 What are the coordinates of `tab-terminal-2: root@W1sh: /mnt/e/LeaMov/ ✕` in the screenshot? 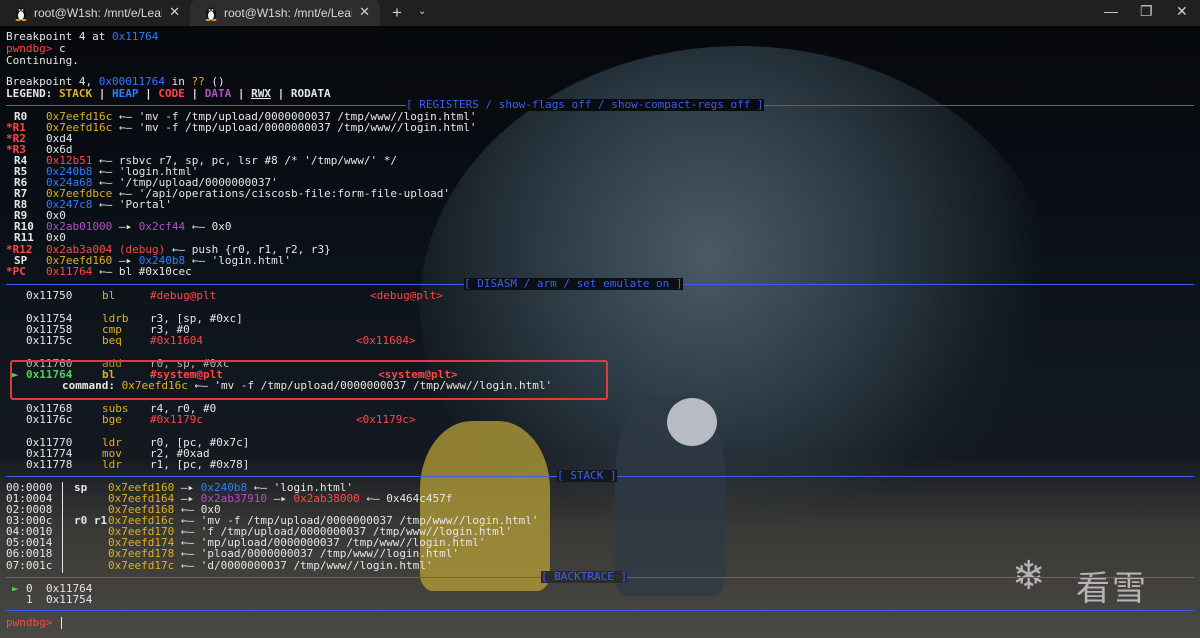 It's located at (285, 13).